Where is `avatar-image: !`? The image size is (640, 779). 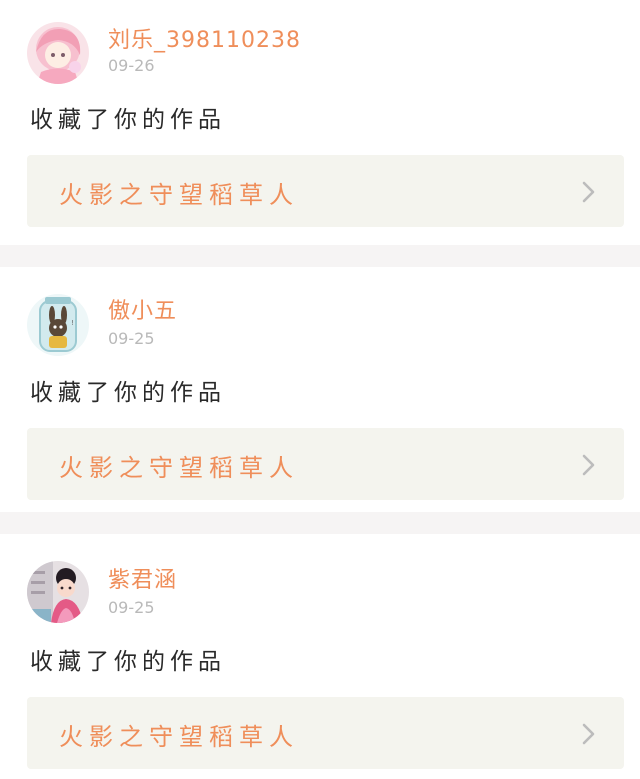
avatar-image: ! is located at coordinates (58, 325).